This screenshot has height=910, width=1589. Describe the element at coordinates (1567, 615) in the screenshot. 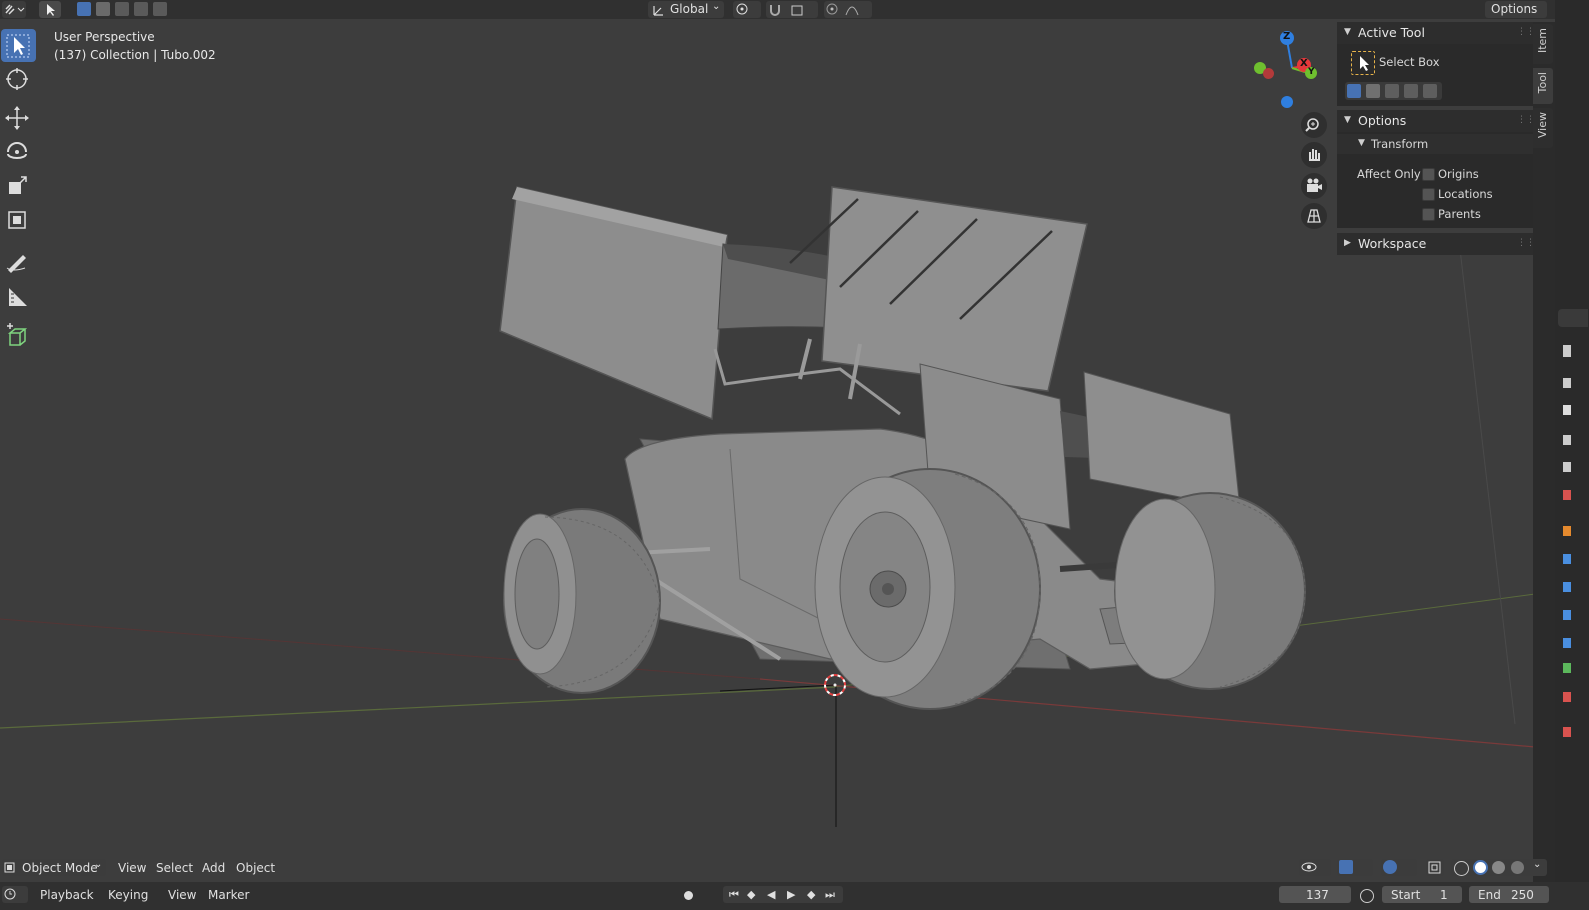

I see `physics-icon` at that location.